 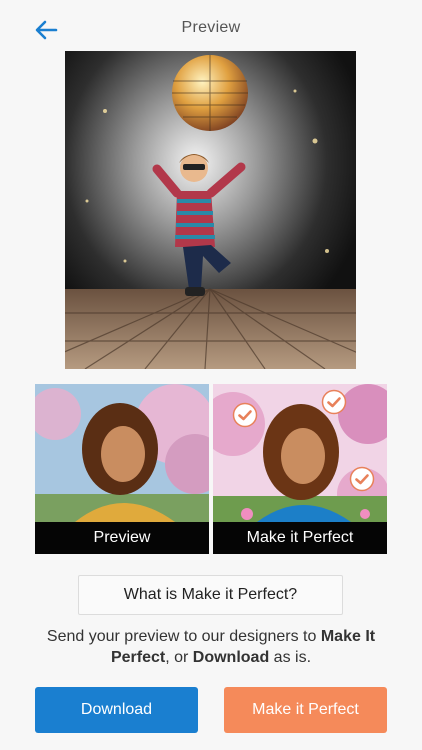 I want to click on make-it-perfect-button: Make it Perfect, so click(x=305, y=710).